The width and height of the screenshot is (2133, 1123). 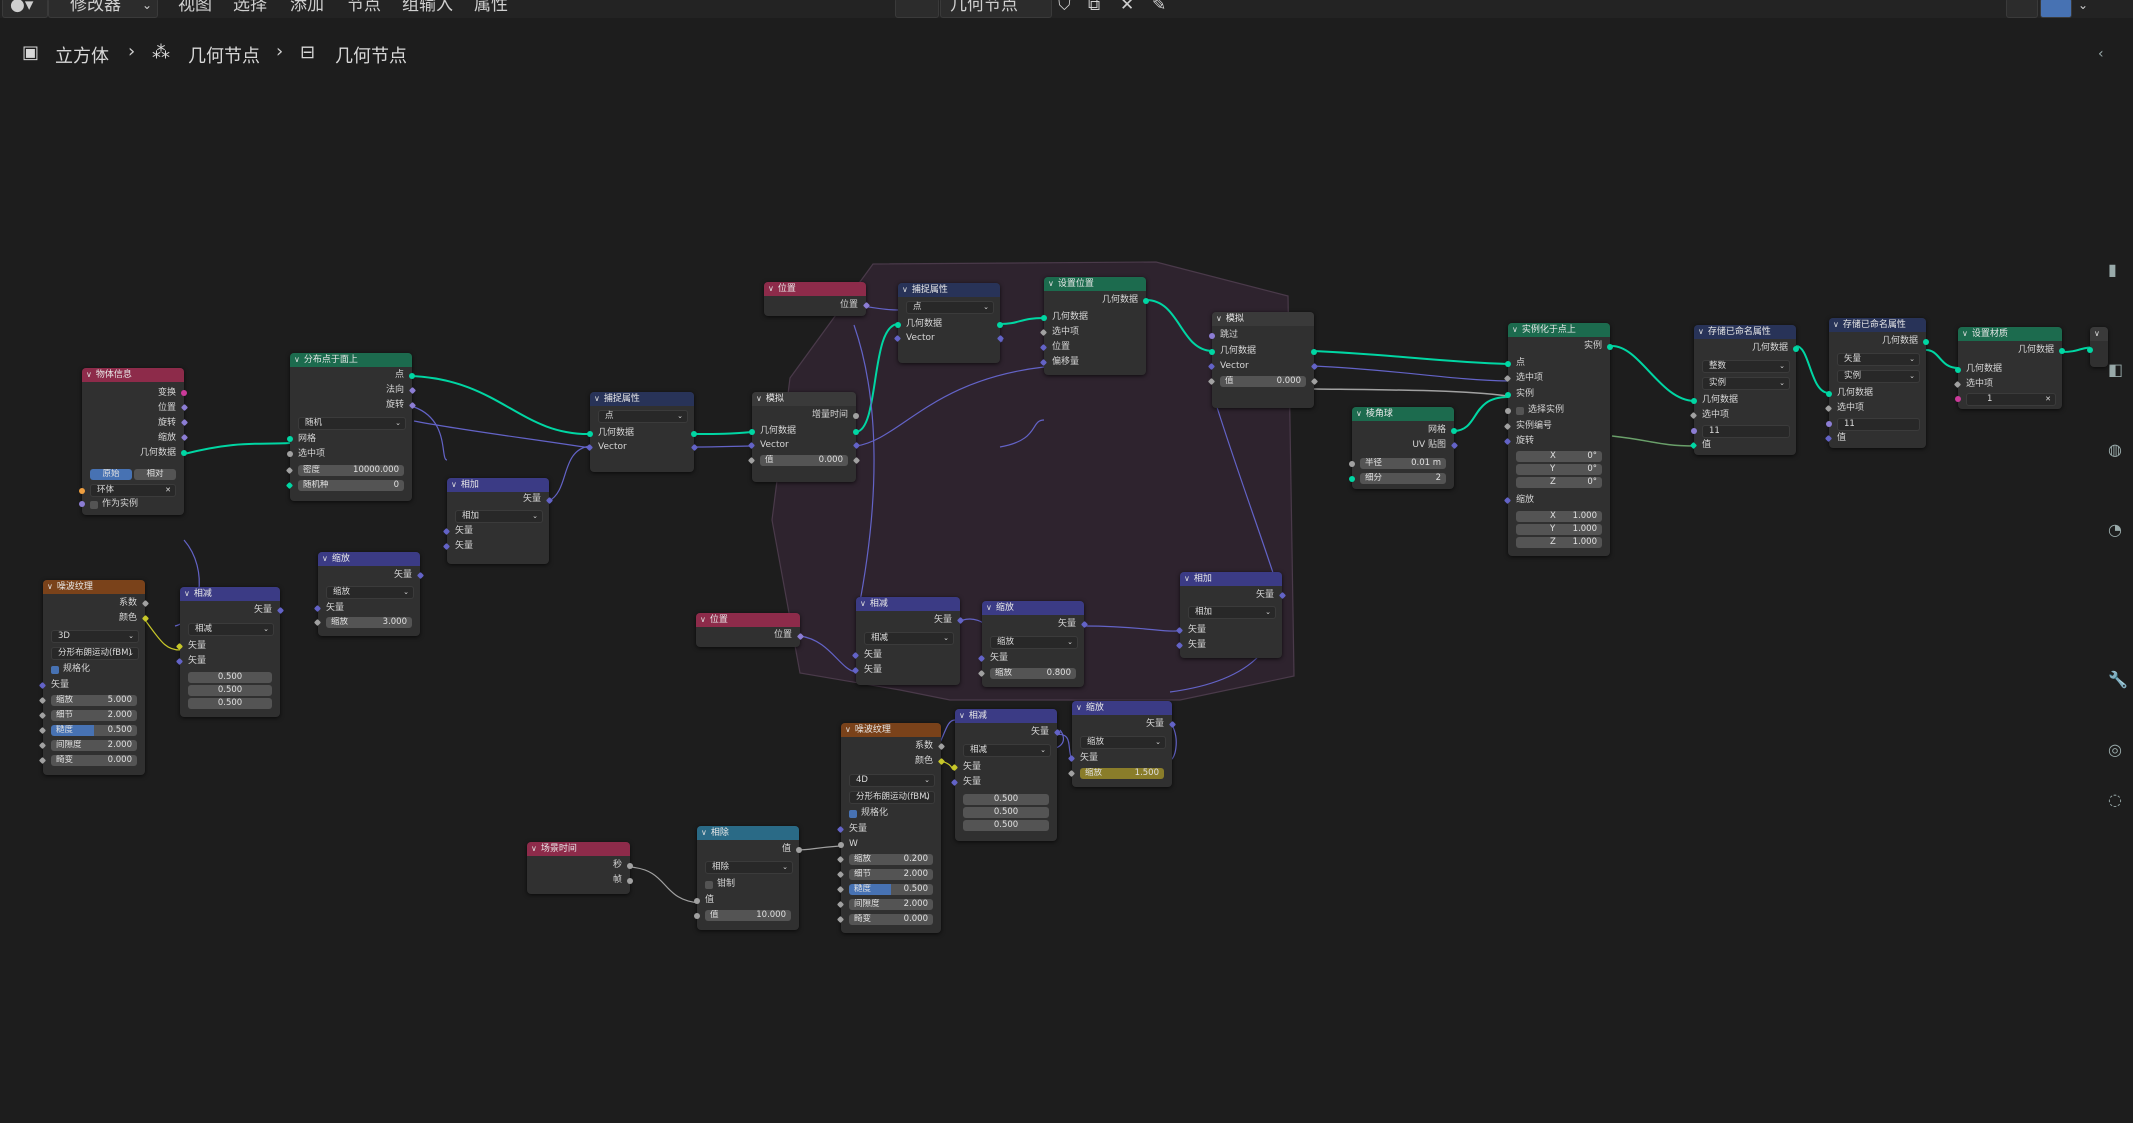 What do you see at coordinates (55, 670) in the screenshot?
I see `normalize-checkbox` at bounding box center [55, 670].